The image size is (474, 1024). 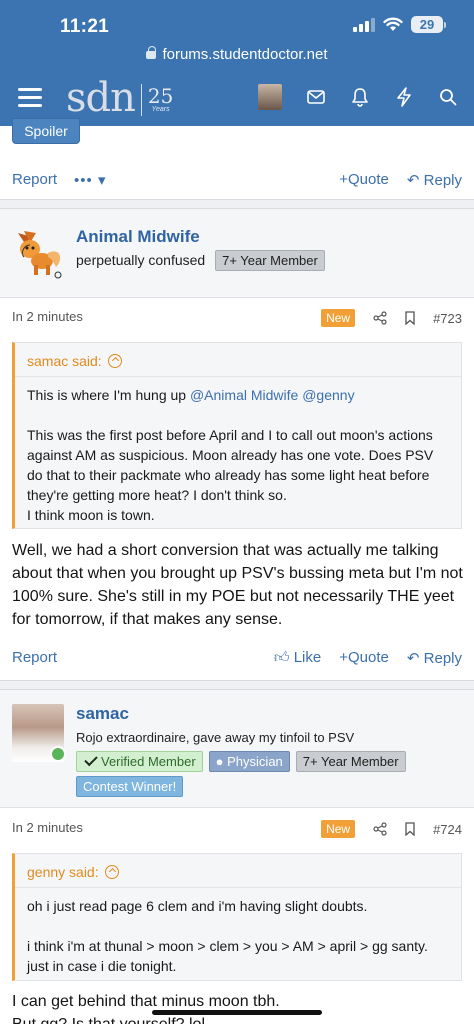 I want to click on logo-text: sdn, so click(x=101, y=98).